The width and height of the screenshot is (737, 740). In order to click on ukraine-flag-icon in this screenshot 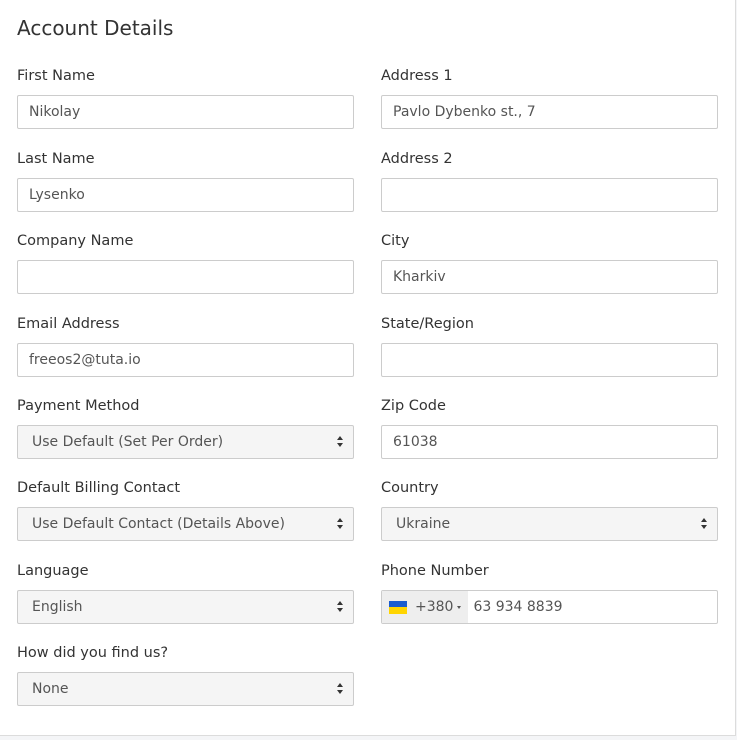, I will do `click(398, 607)`.